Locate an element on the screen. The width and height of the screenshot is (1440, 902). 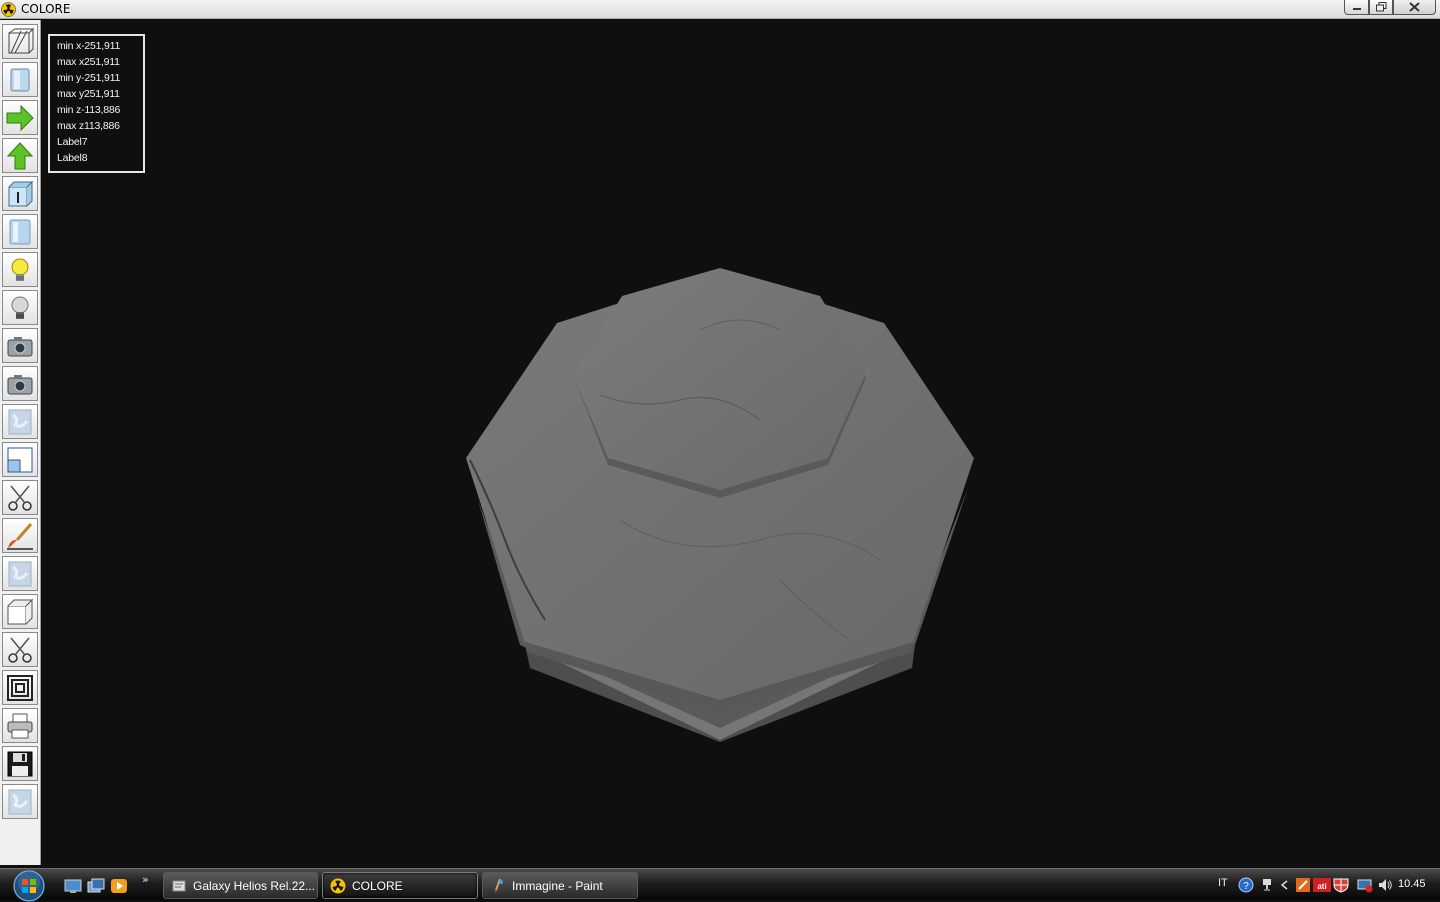
glass-view-button is located at coordinates (20, 231).